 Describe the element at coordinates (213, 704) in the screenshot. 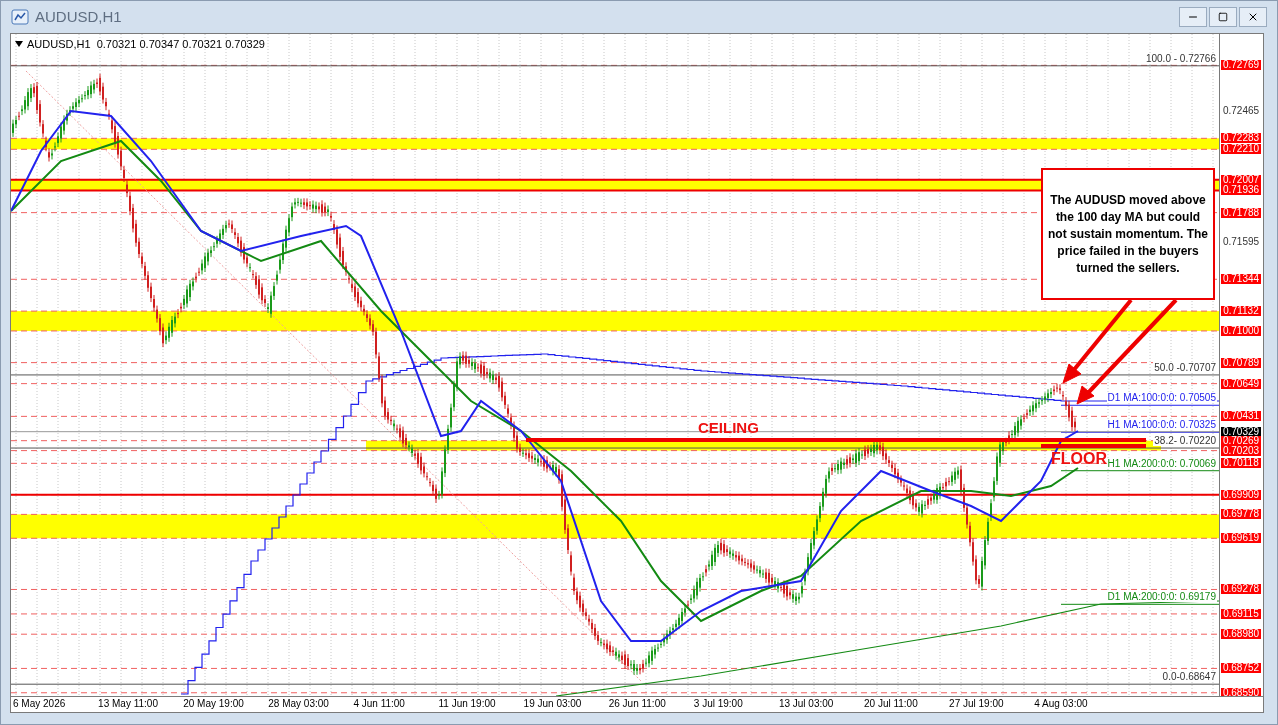

I see `time-axis-label: 20 May 19:00` at that location.